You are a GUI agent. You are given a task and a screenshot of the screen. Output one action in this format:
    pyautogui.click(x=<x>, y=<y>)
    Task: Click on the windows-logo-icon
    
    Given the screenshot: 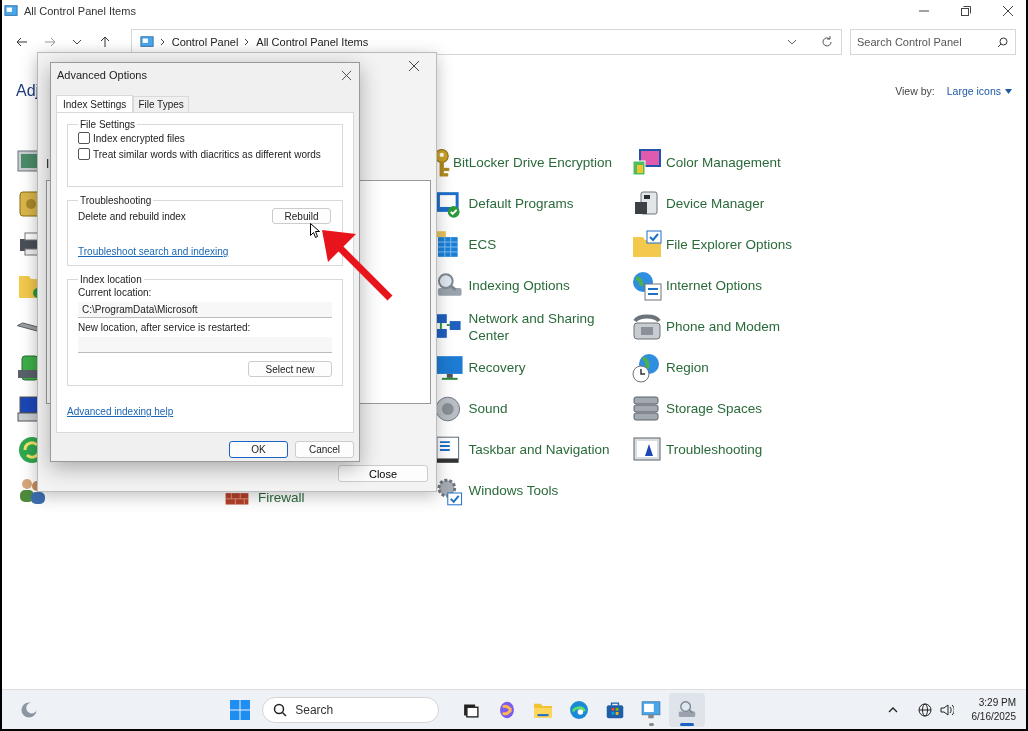 What is the action you would take?
    pyautogui.click(x=240, y=709)
    